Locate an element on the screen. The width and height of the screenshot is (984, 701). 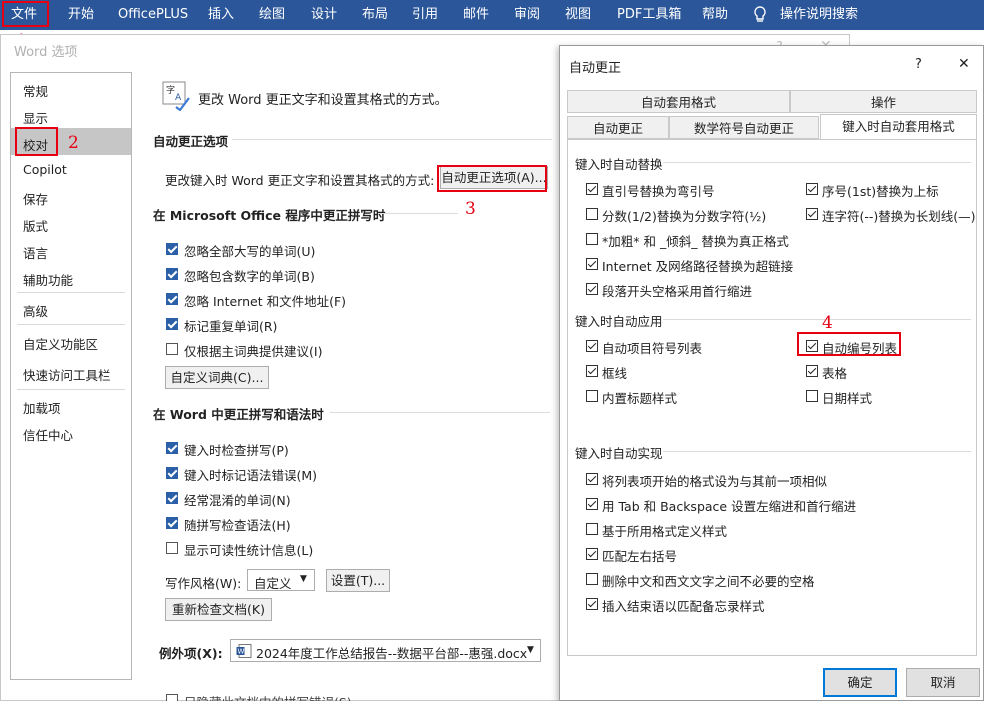
tab-references: 引用 is located at coordinates (425, 15).